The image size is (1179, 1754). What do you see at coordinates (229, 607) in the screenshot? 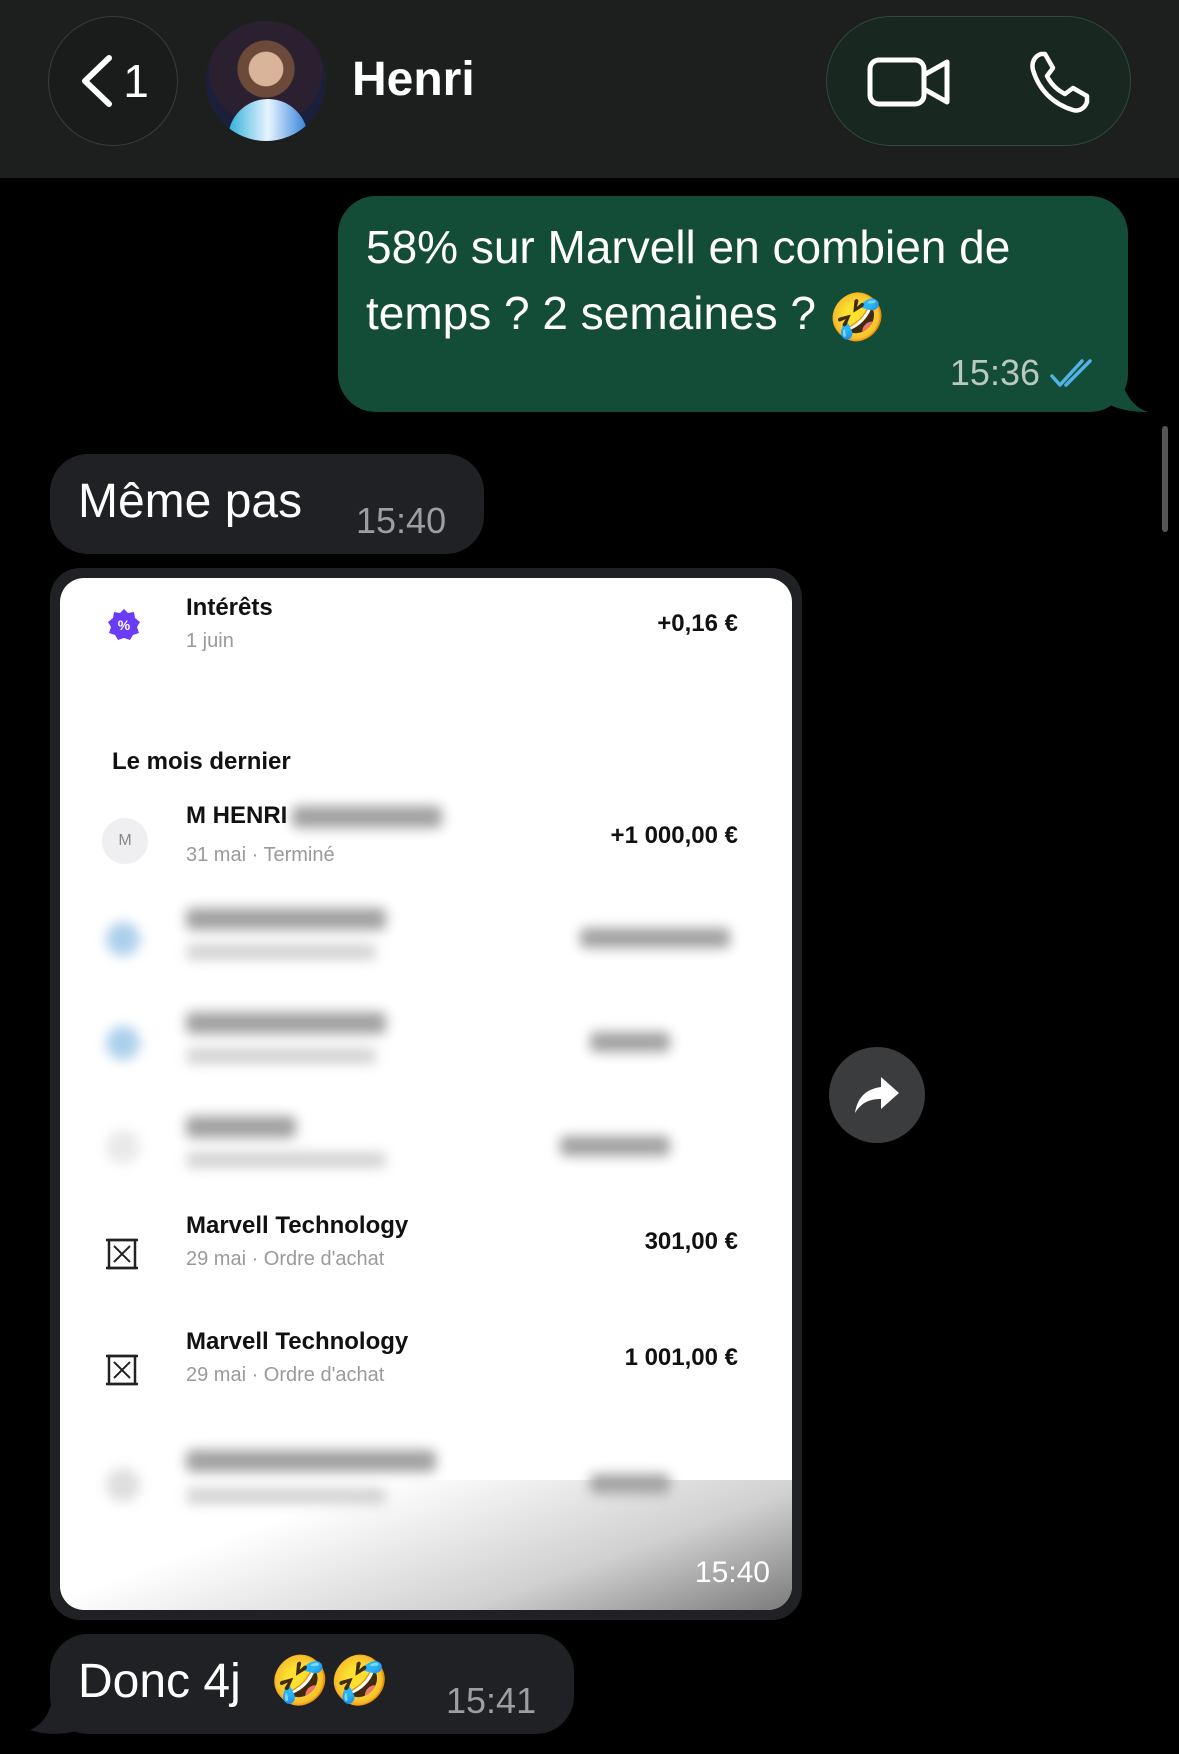
I see `transaction-title: Intérêts` at bounding box center [229, 607].